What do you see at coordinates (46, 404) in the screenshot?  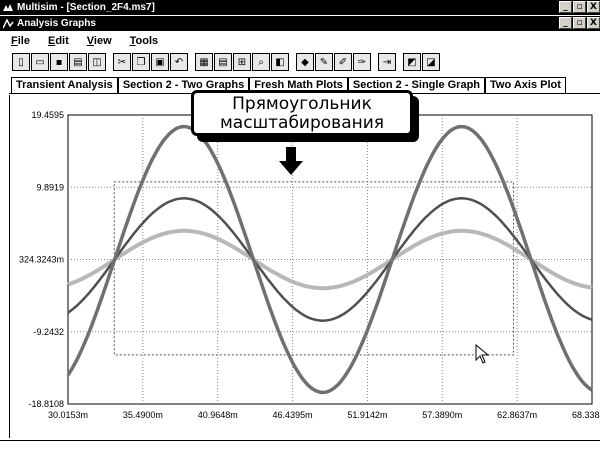 I see `y-tick-label: -18.8108` at bounding box center [46, 404].